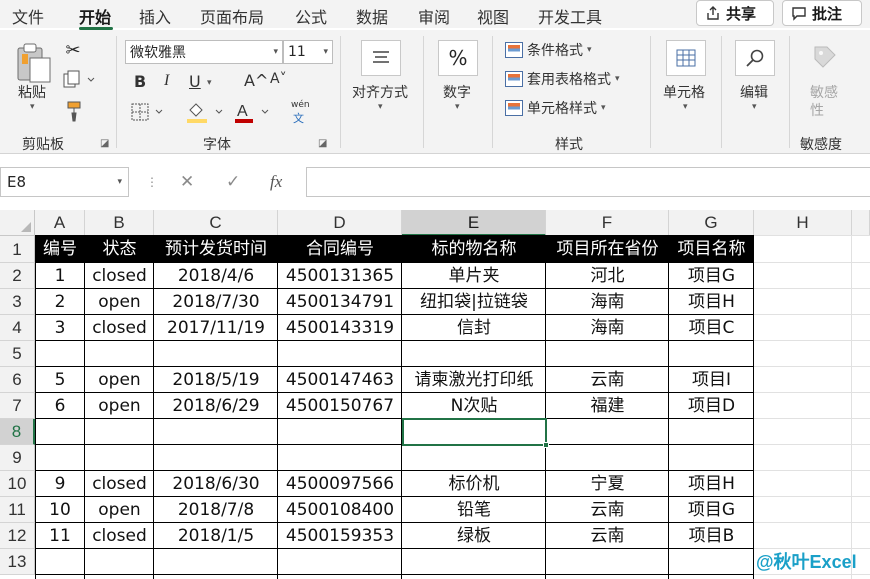 This screenshot has width=870, height=579. Describe the element at coordinates (204, 52) in the screenshot. I see `font-name-select: 微软雅黑 ▾` at that location.